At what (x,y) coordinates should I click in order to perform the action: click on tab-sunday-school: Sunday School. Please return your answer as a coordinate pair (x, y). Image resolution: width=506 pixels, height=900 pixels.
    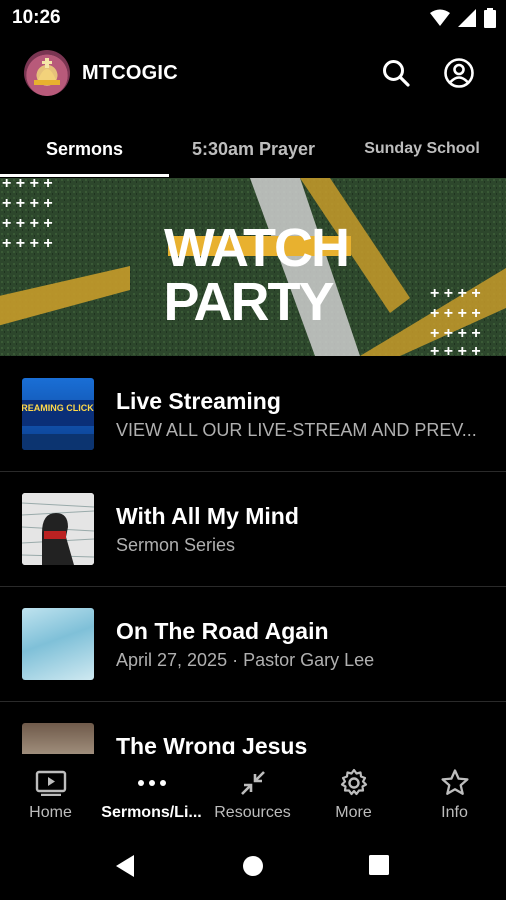
    Looking at the image, I should click on (422, 149).